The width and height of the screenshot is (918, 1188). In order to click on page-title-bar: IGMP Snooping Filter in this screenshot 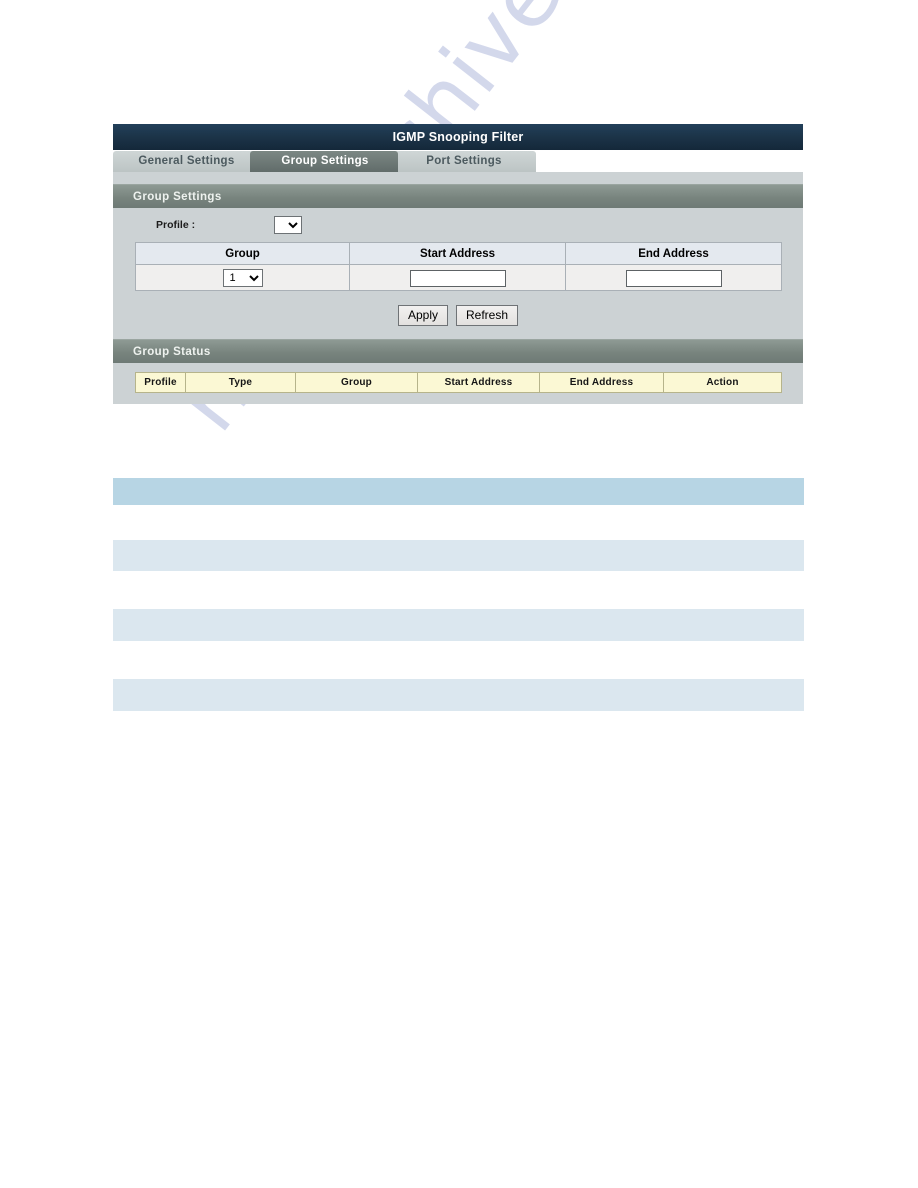, I will do `click(458, 137)`.